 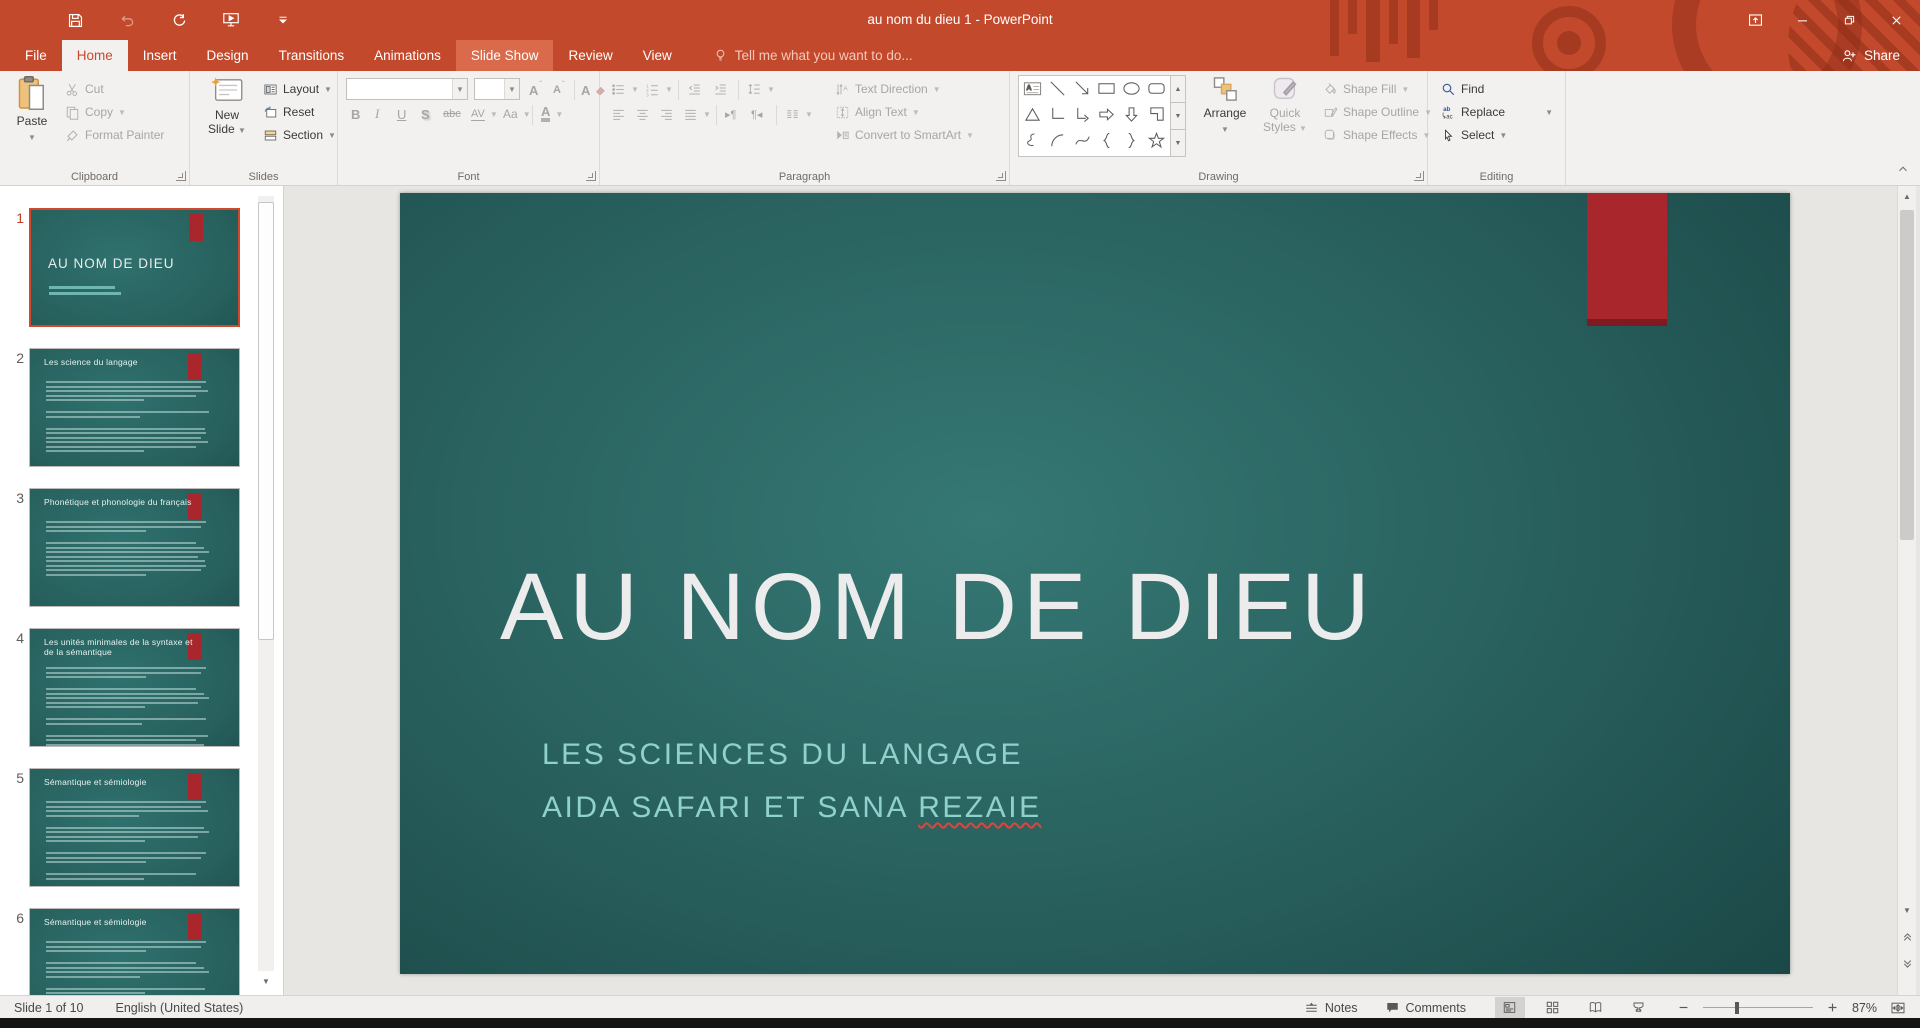 I want to click on tab-file: File, so click(x=36, y=55).